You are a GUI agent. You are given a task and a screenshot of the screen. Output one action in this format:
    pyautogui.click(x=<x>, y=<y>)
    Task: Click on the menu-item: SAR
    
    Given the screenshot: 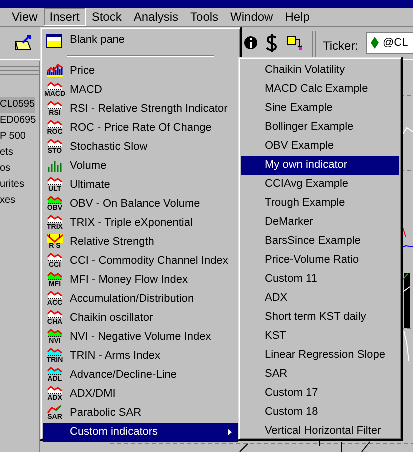 What is the action you would take?
    pyautogui.click(x=320, y=374)
    